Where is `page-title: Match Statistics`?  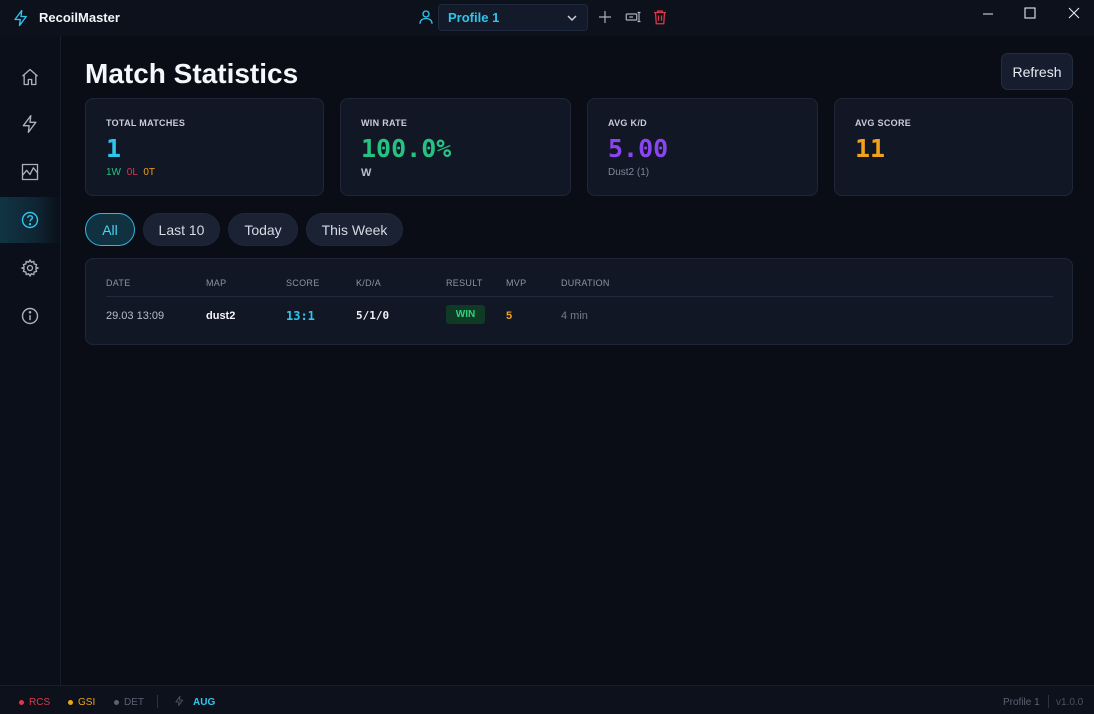 page-title: Match Statistics is located at coordinates (192, 73).